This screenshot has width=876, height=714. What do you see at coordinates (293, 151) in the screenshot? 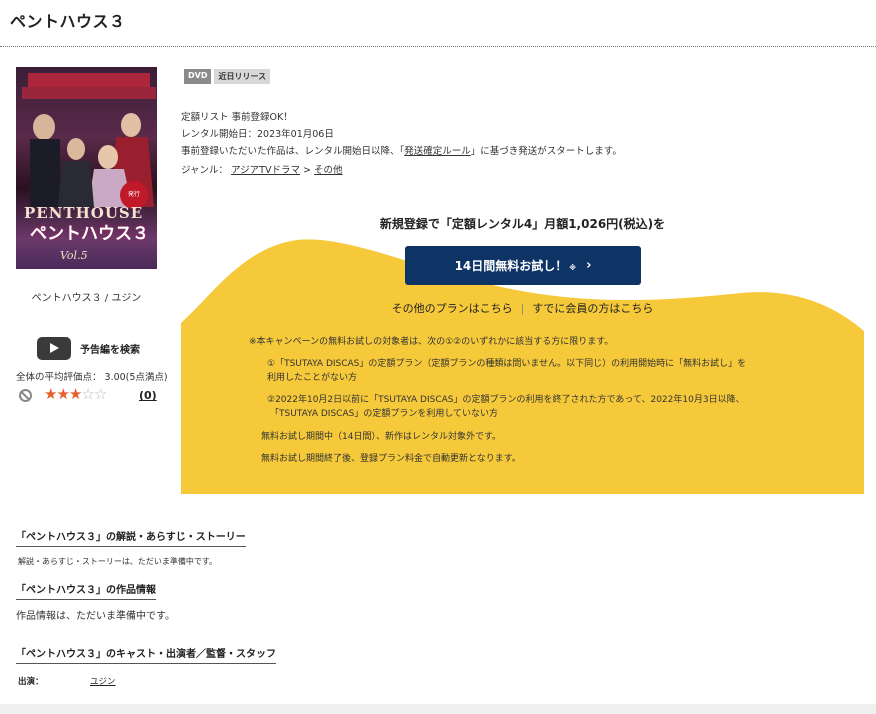
I see `info-shipping-prefix: 事前登録いただいた作品は、レンタル開始日以降、「` at bounding box center [293, 151].